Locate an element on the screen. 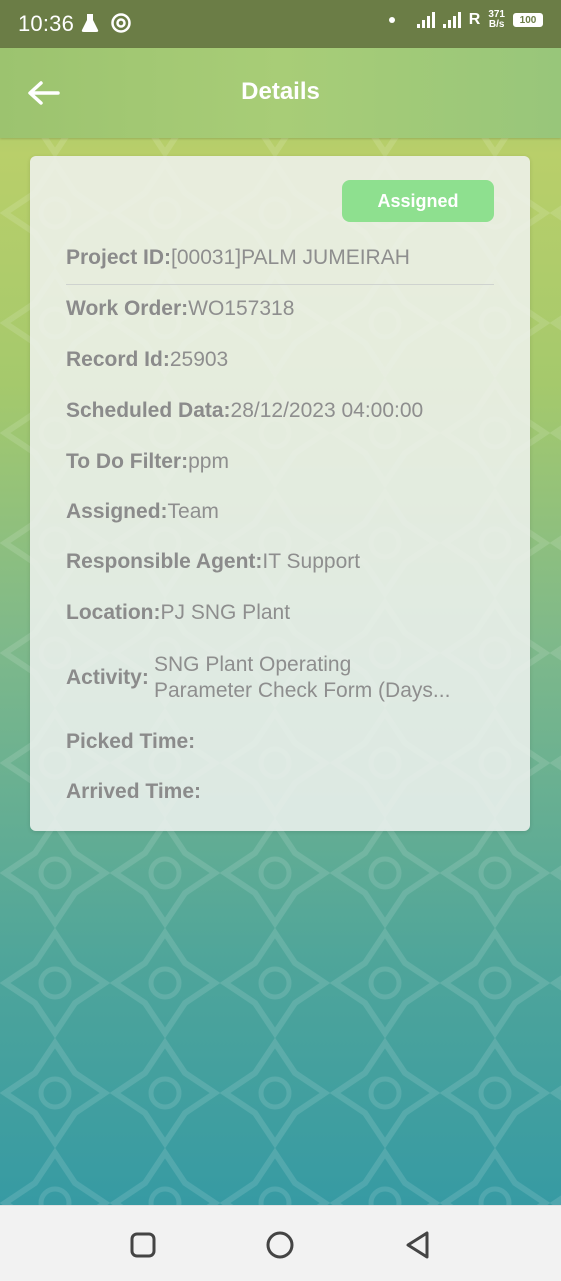 This screenshot has width=561, height=1281. picked-time-label: Picked Time: is located at coordinates (131, 741).